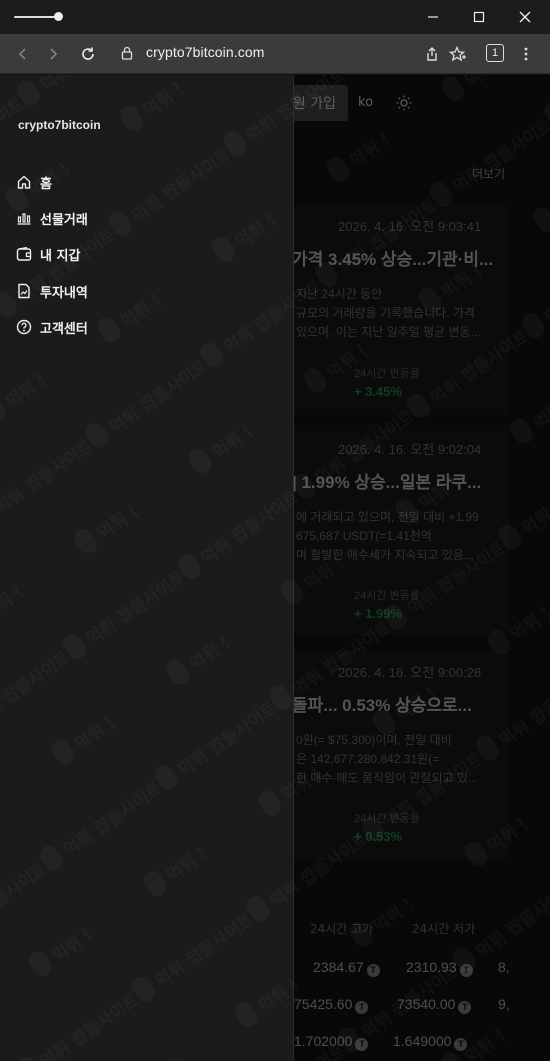 The height and width of the screenshot is (1061, 550). What do you see at coordinates (275, 17) in the screenshot?
I see `window-titlebar` at bounding box center [275, 17].